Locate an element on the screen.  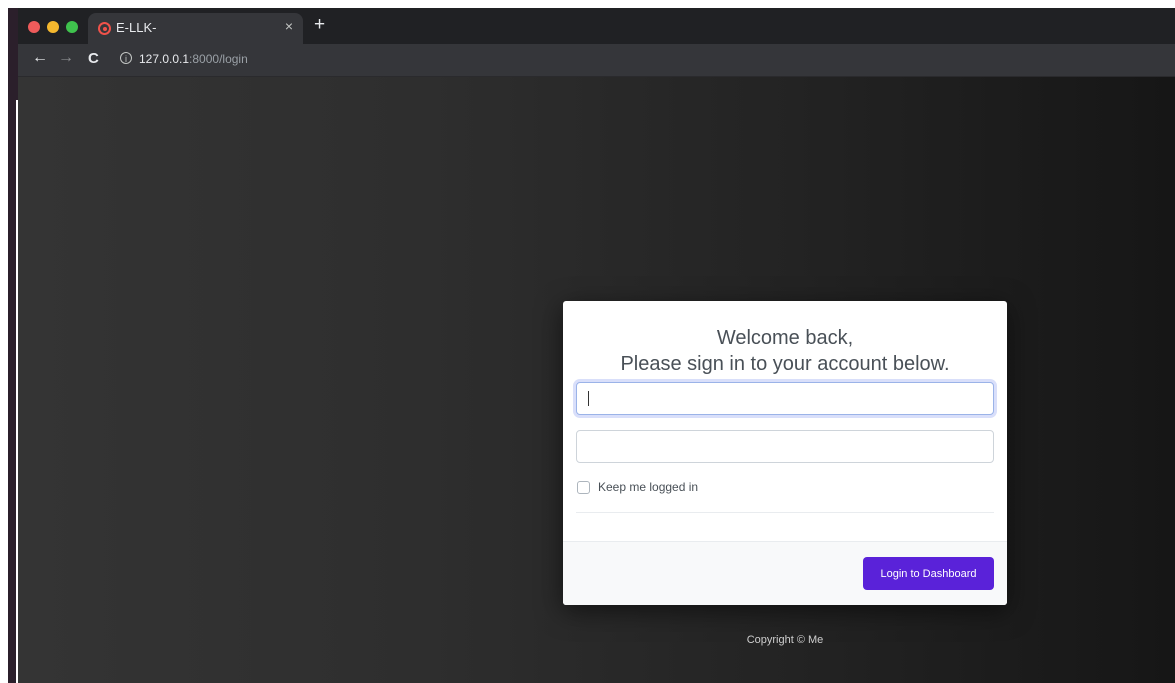
url-host: 127.0.0.1 is located at coordinates (164, 59).